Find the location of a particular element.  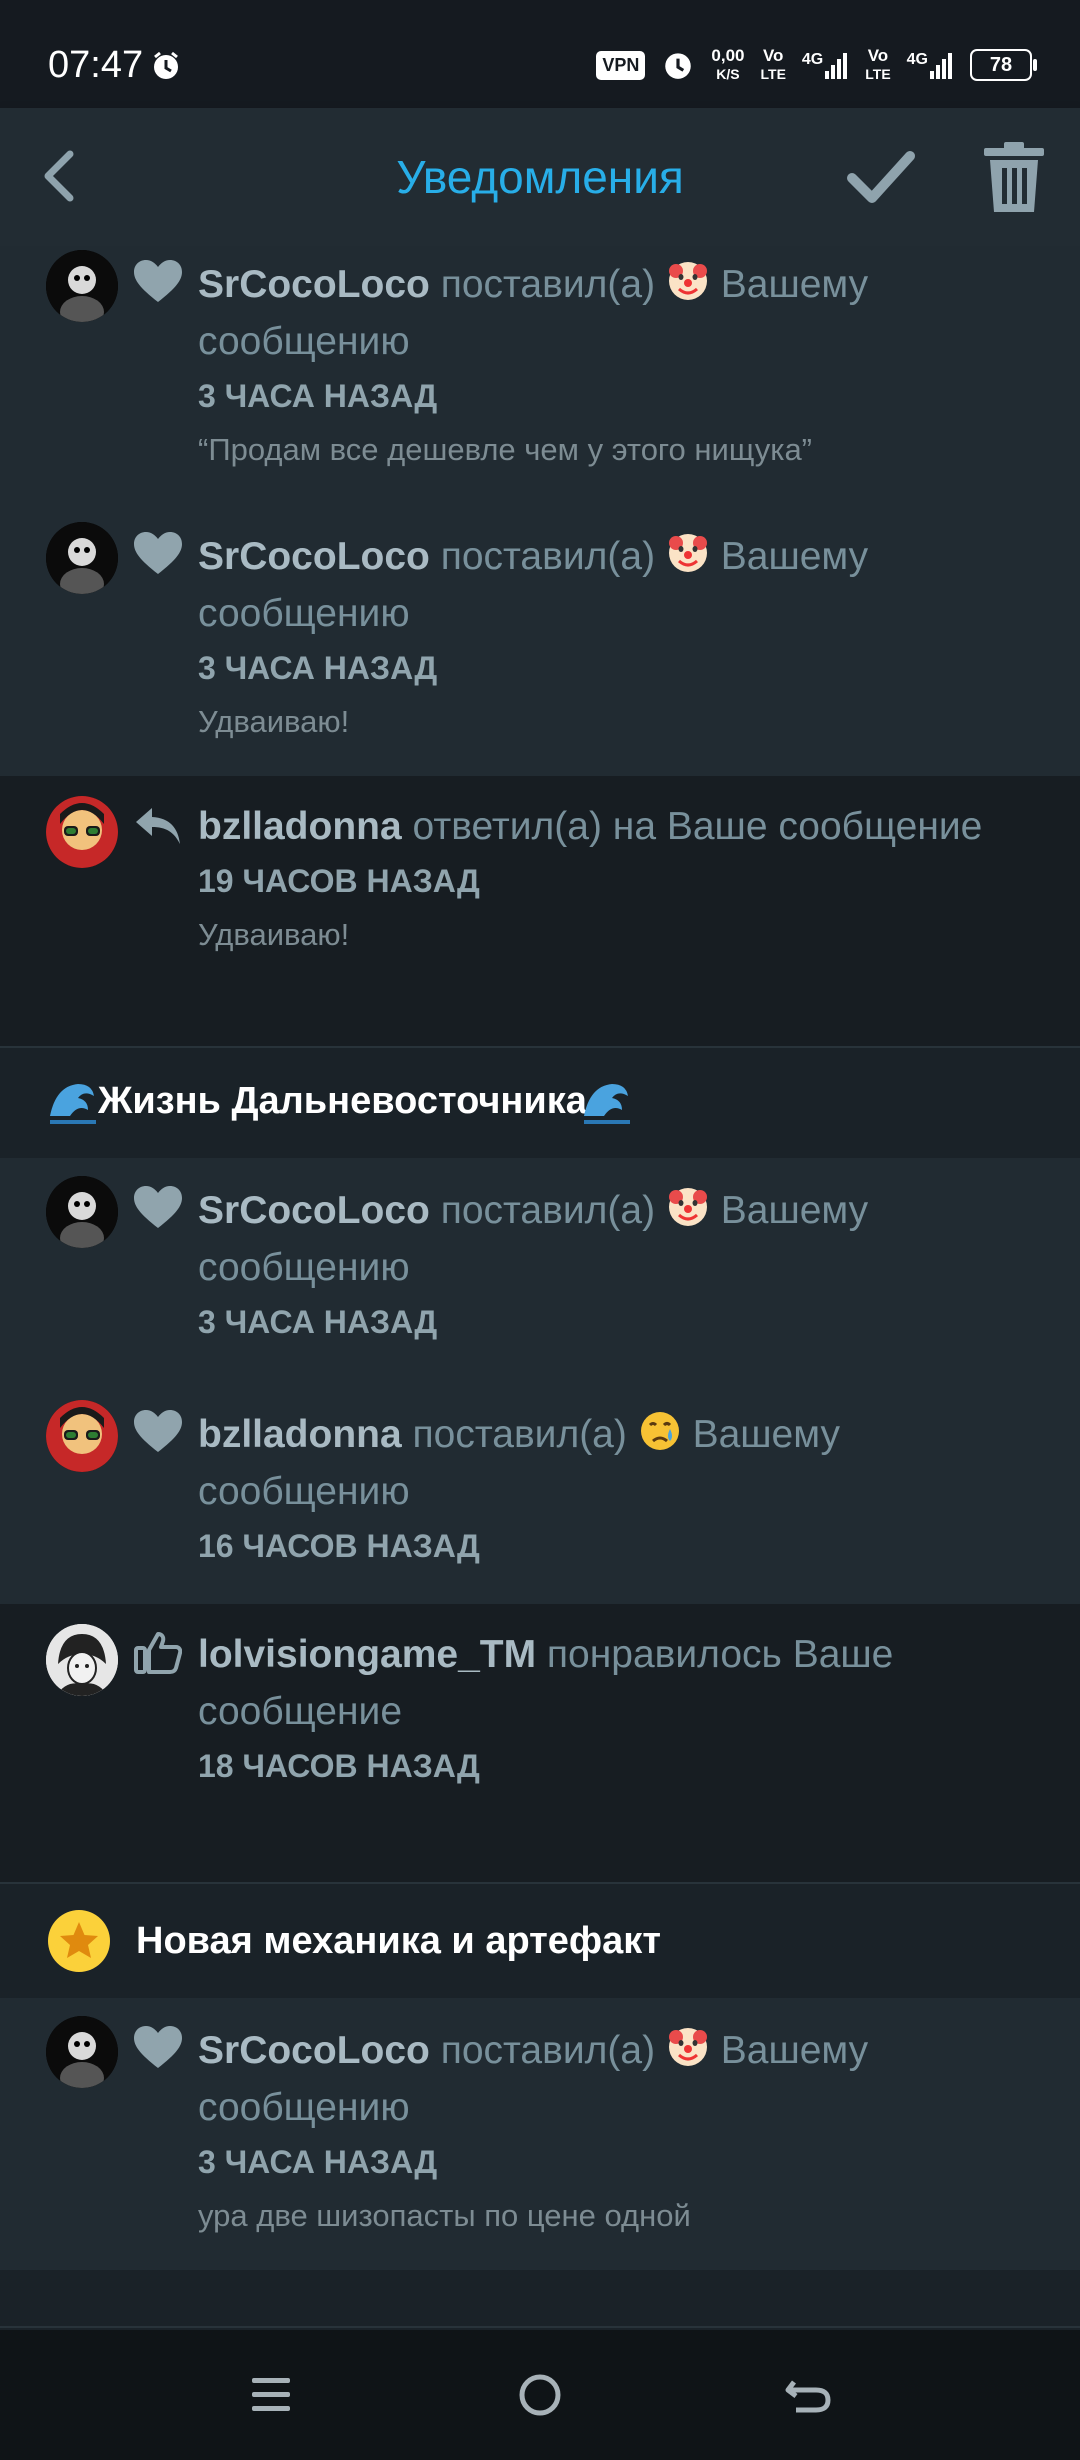

notification-quote: “Продам все дешевле чем у этого нищука” is located at coordinates (505, 449).